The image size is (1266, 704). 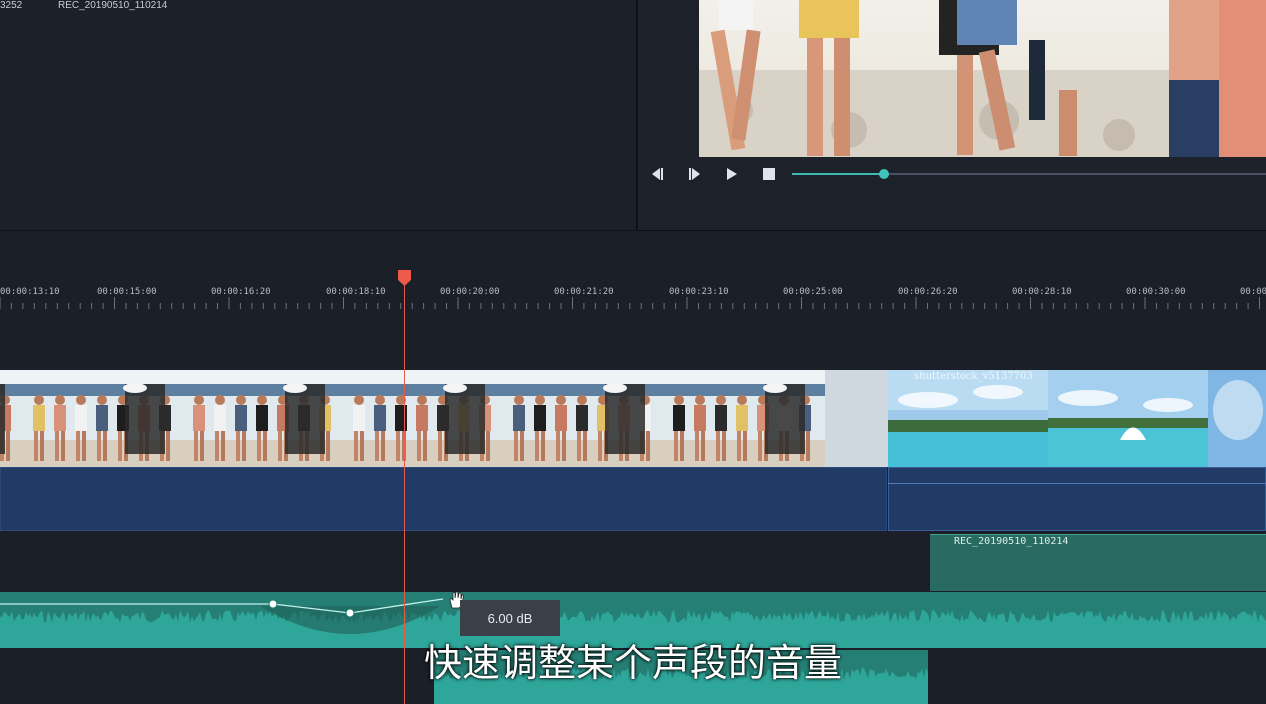 What do you see at coordinates (1077, 483) in the screenshot?
I see `volume-line` at bounding box center [1077, 483].